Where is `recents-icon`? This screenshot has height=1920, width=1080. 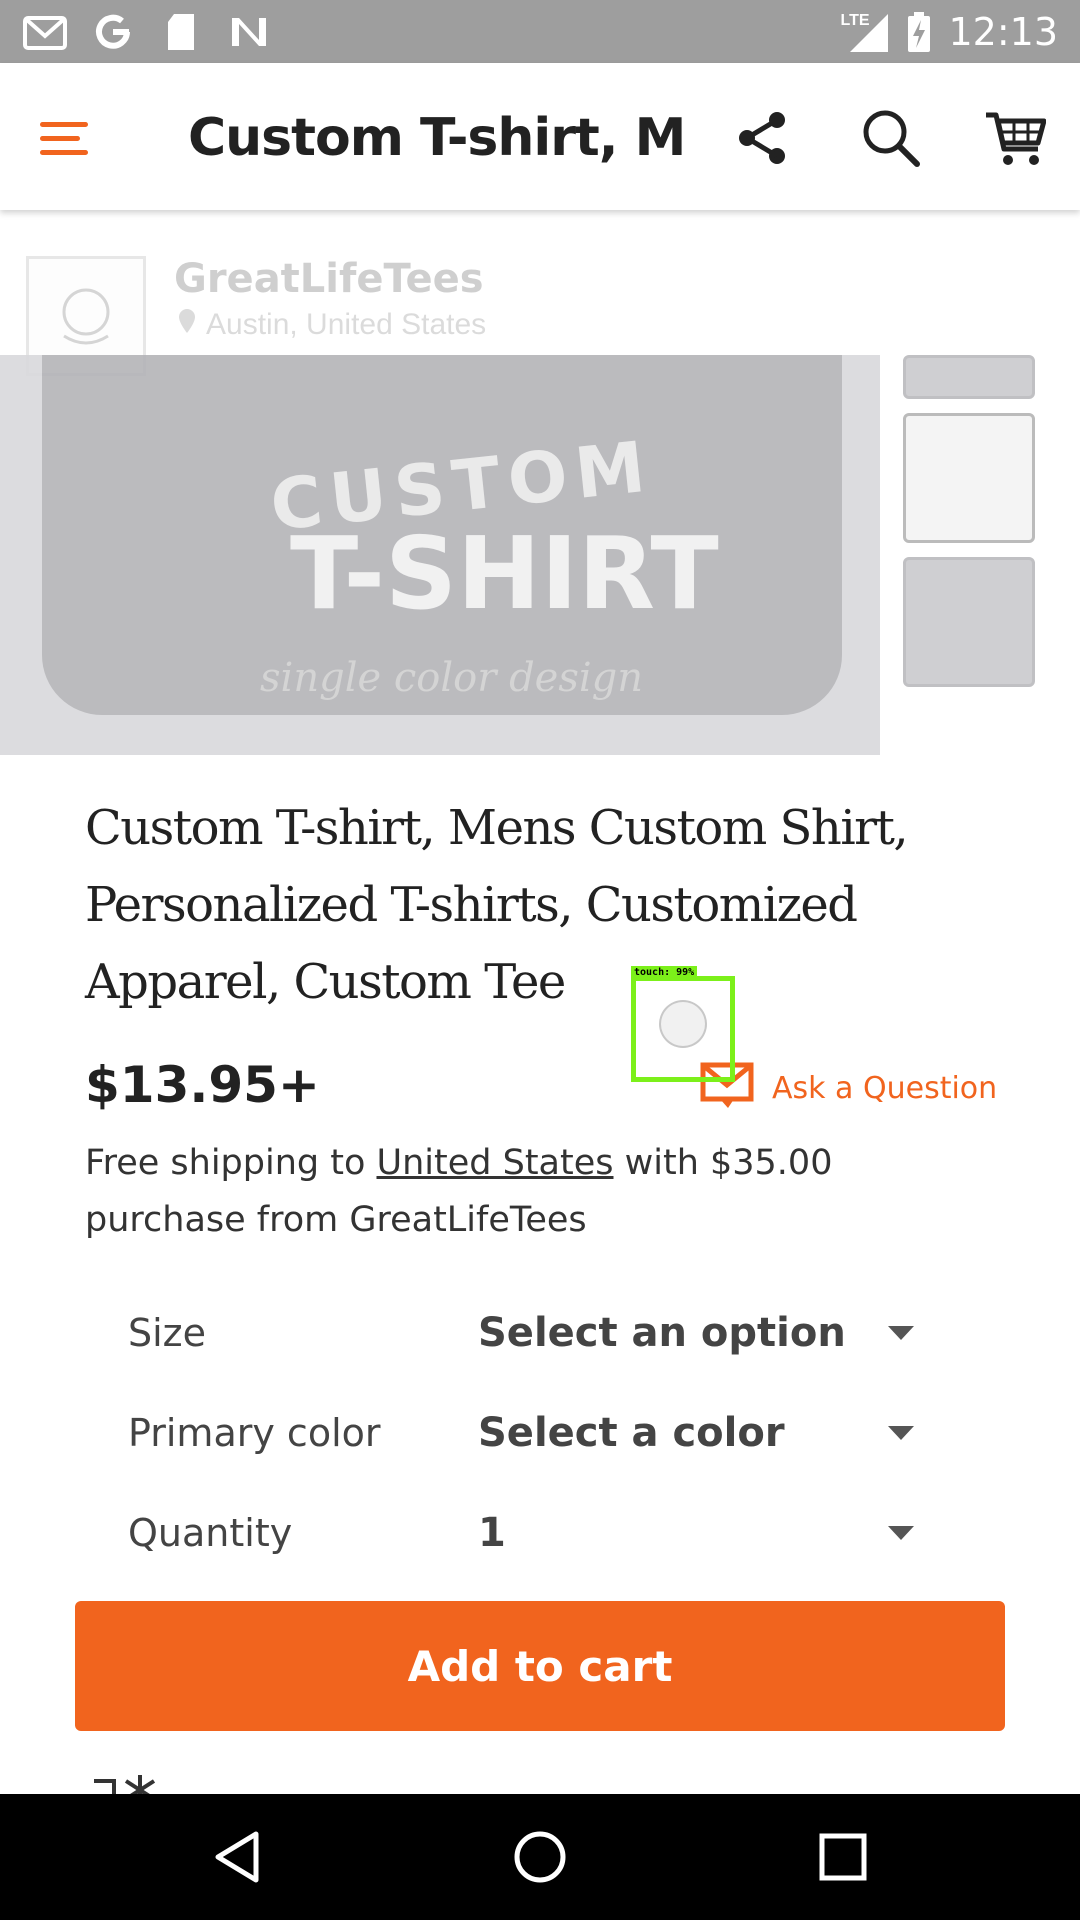
recents-icon is located at coordinates (843, 1857).